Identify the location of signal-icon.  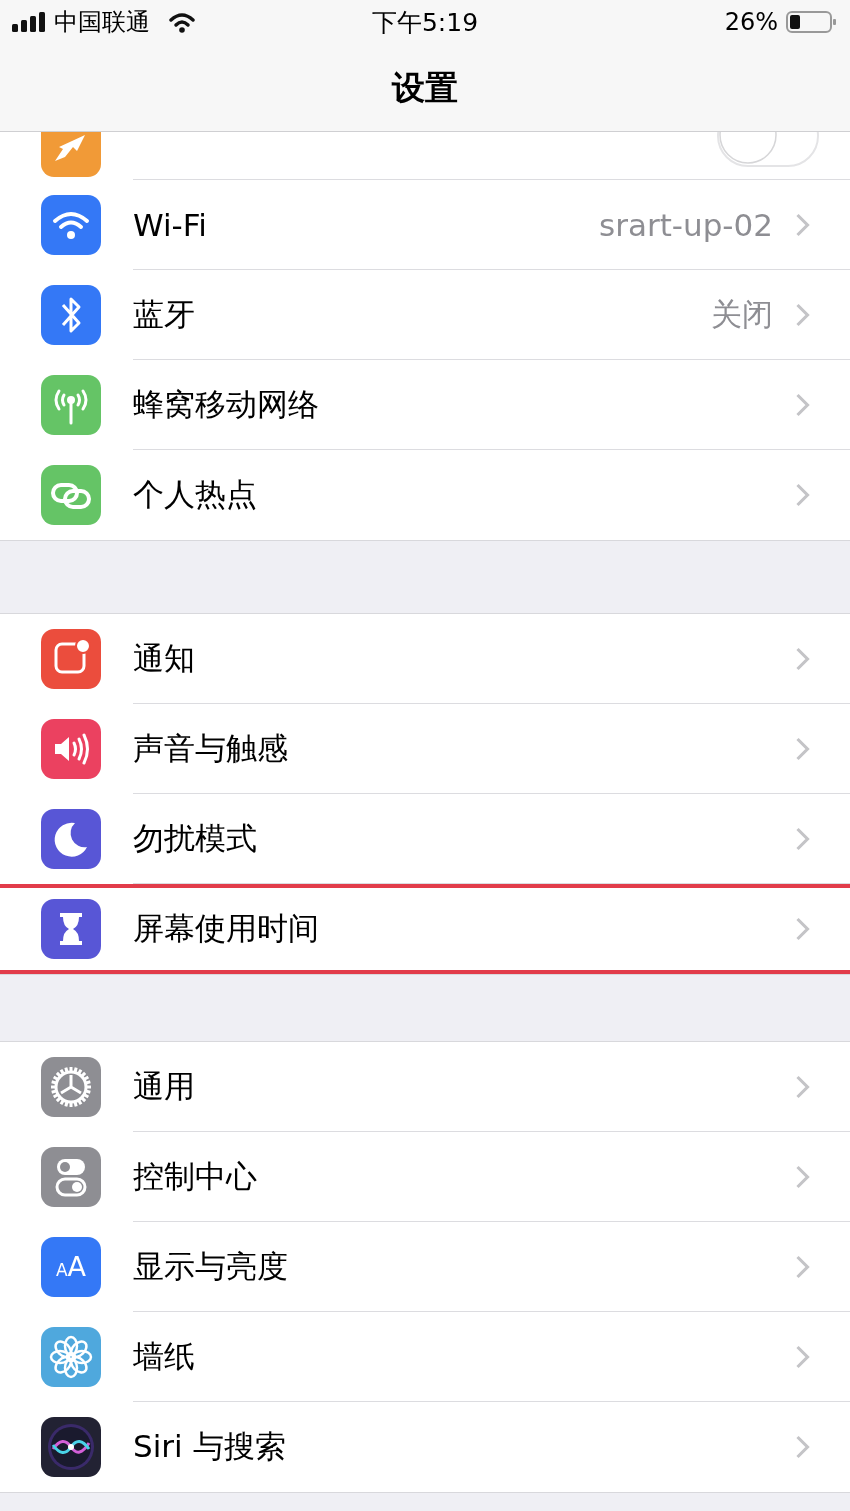
(29, 22).